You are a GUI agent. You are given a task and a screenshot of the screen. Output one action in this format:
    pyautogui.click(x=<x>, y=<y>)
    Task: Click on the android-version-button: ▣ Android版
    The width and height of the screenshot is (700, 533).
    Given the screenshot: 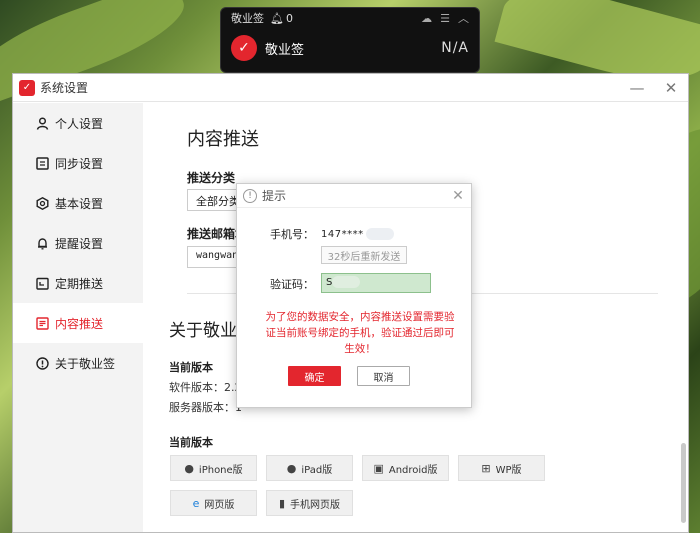 What is the action you would take?
    pyautogui.click(x=405, y=468)
    